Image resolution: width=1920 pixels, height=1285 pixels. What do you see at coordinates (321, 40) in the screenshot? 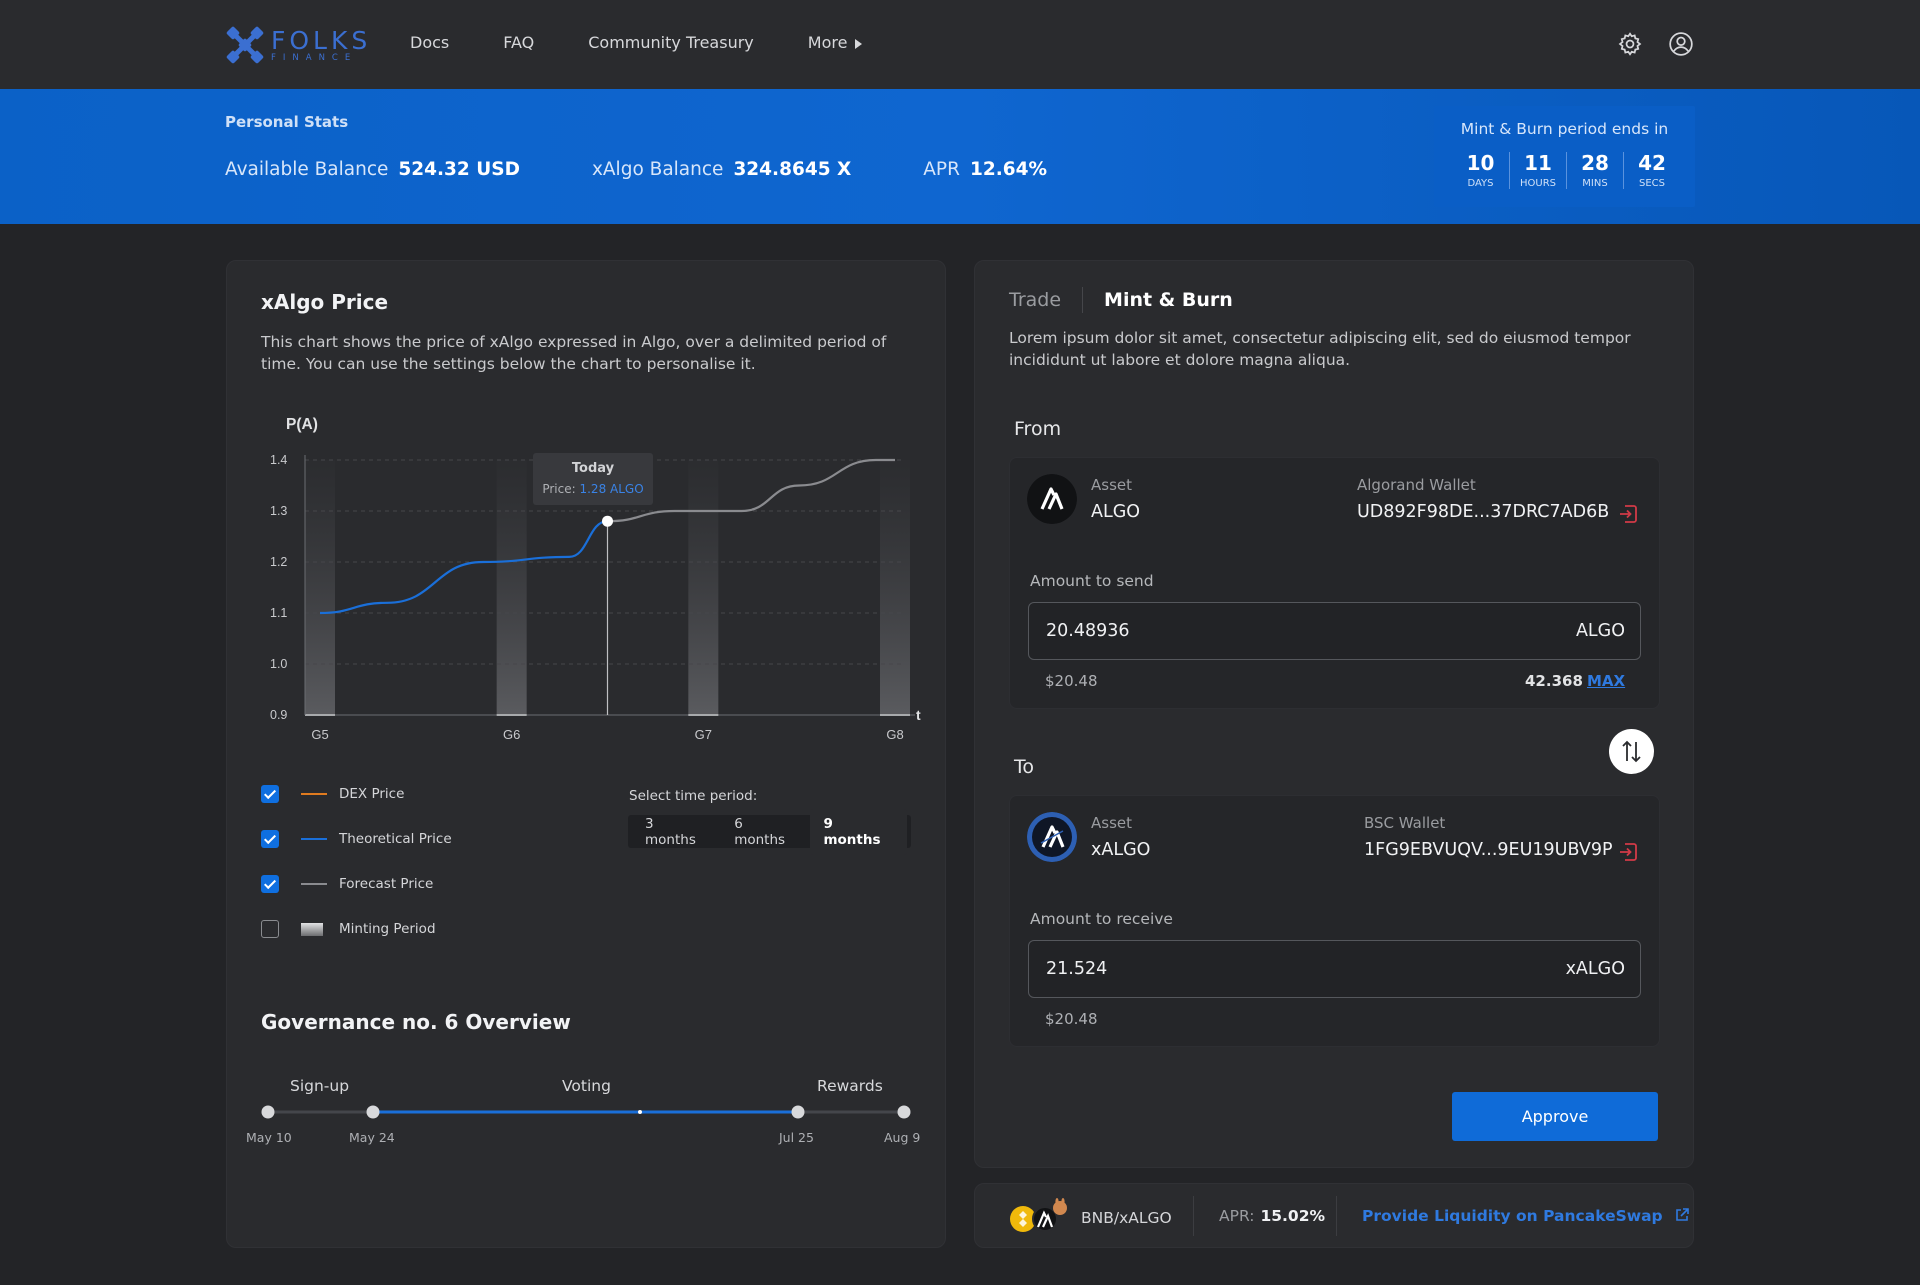
I see `logo-wordmark: FOLKS` at bounding box center [321, 40].